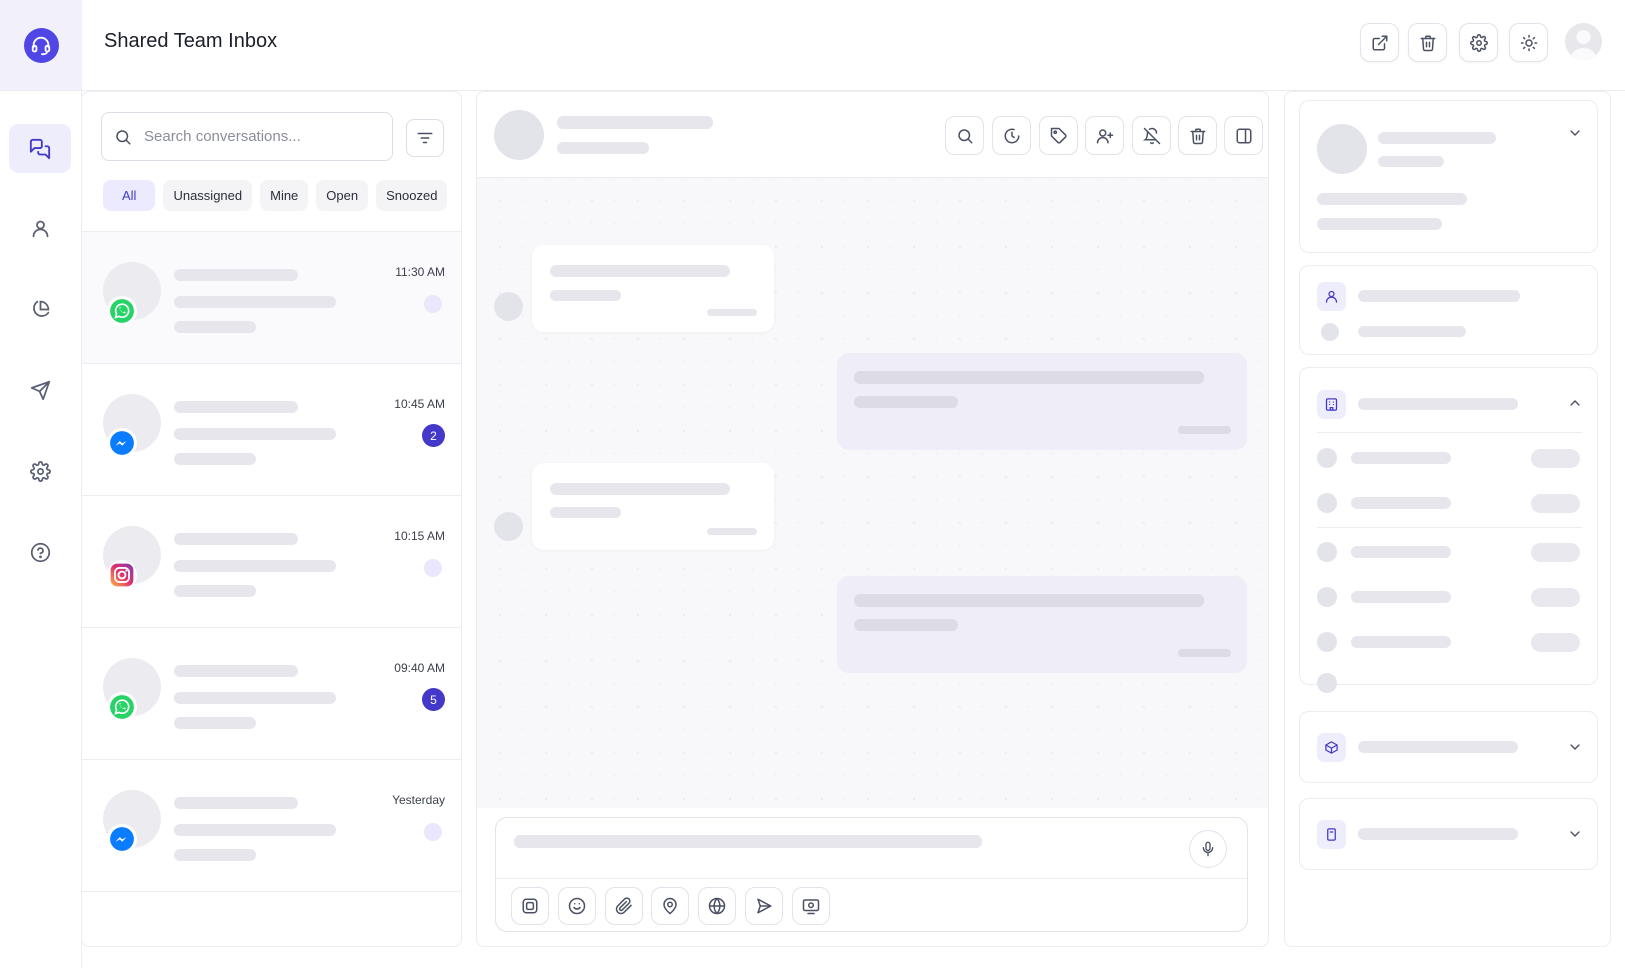 The image size is (1625, 968). What do you see at coordinates (129, 195) in the screenshot?
I see `tab-all: All` at bounding box center [129, 195].